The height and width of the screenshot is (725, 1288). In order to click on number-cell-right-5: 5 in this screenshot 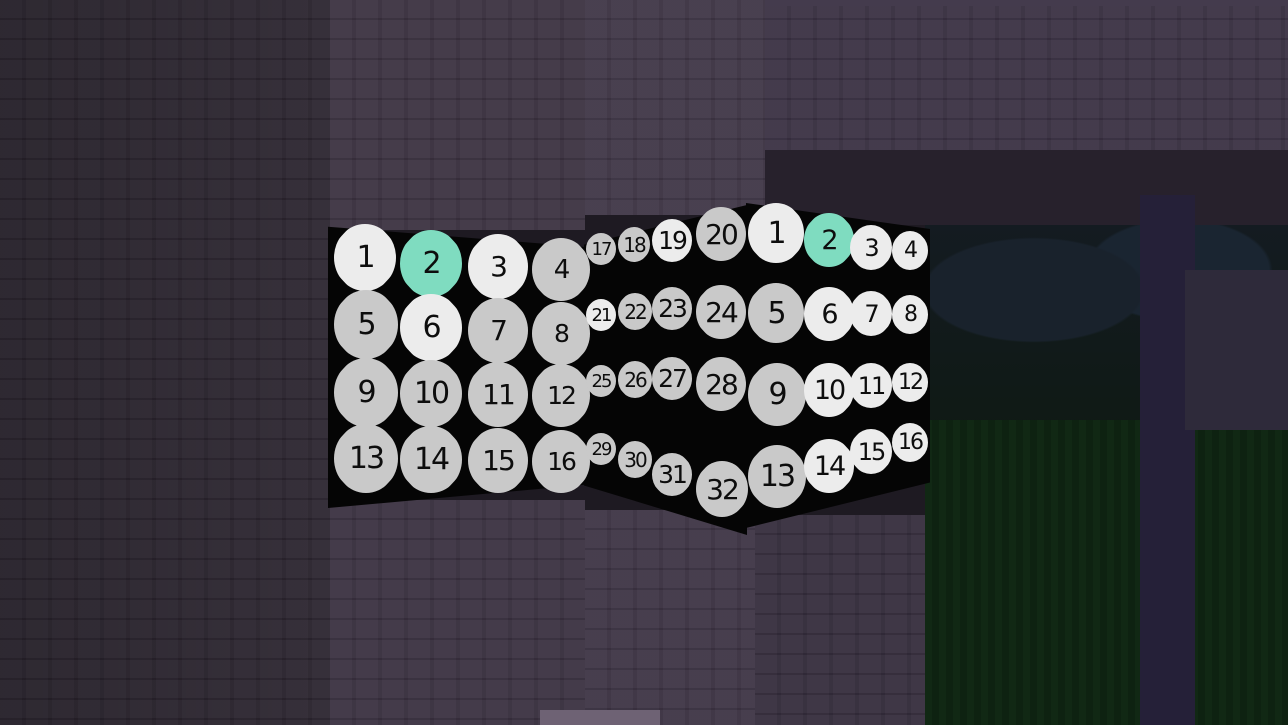, I will do `click(776, 313)`.